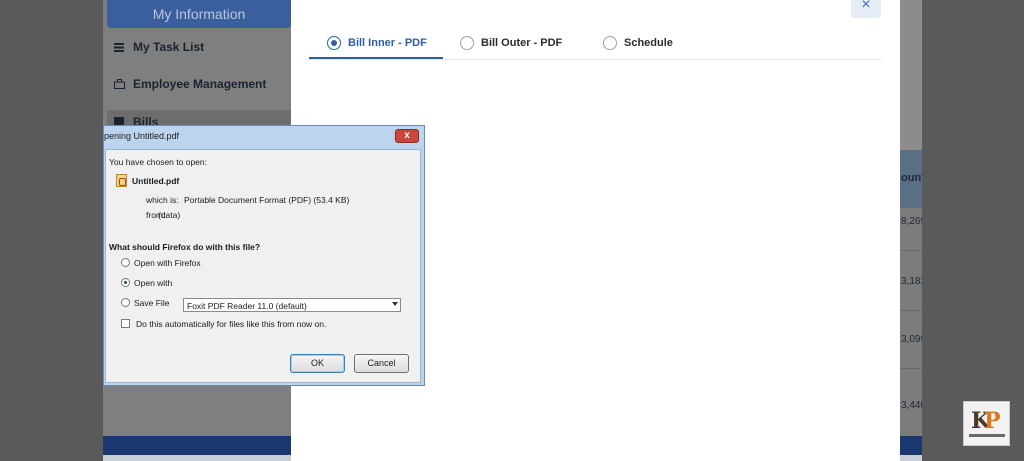  Describe the element at coordinates (169, 47) in the screenshot. I see `sidebar-item-label: My Task List` at that location.